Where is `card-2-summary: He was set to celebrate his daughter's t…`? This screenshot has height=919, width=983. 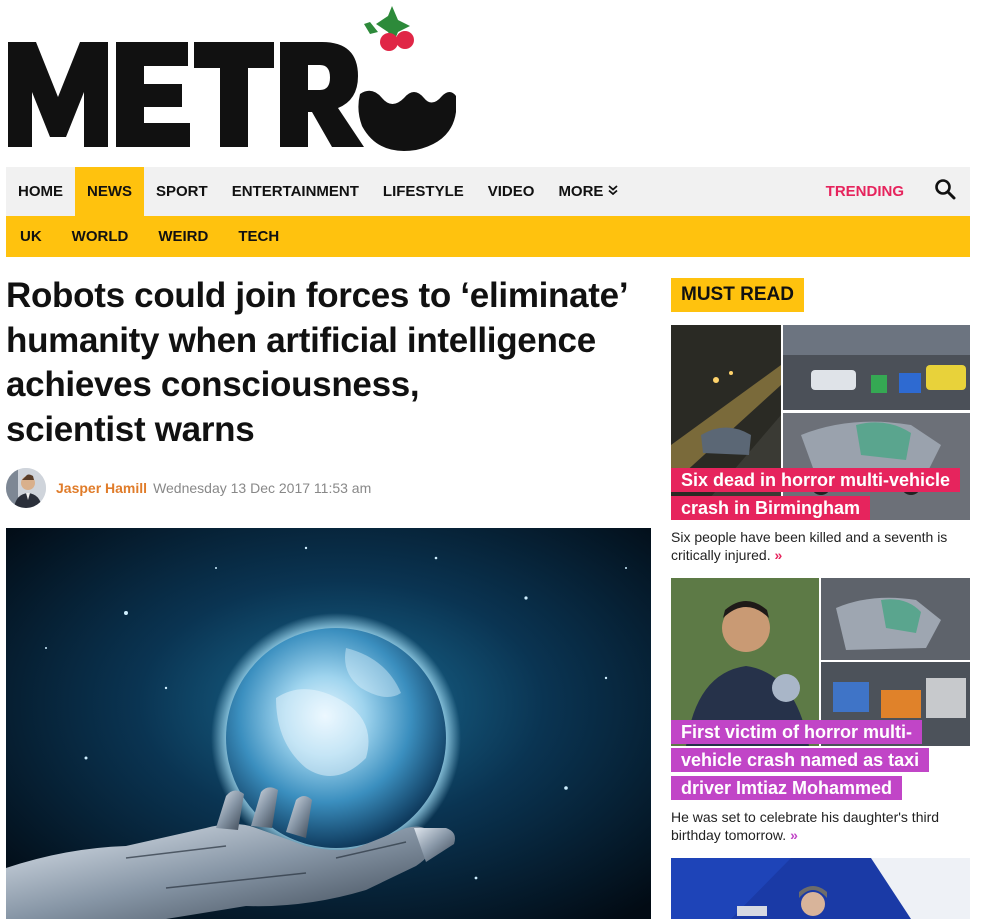
card-2-summary: He was set to celebrate his daughter's t… is located at coordinates (816, 826).